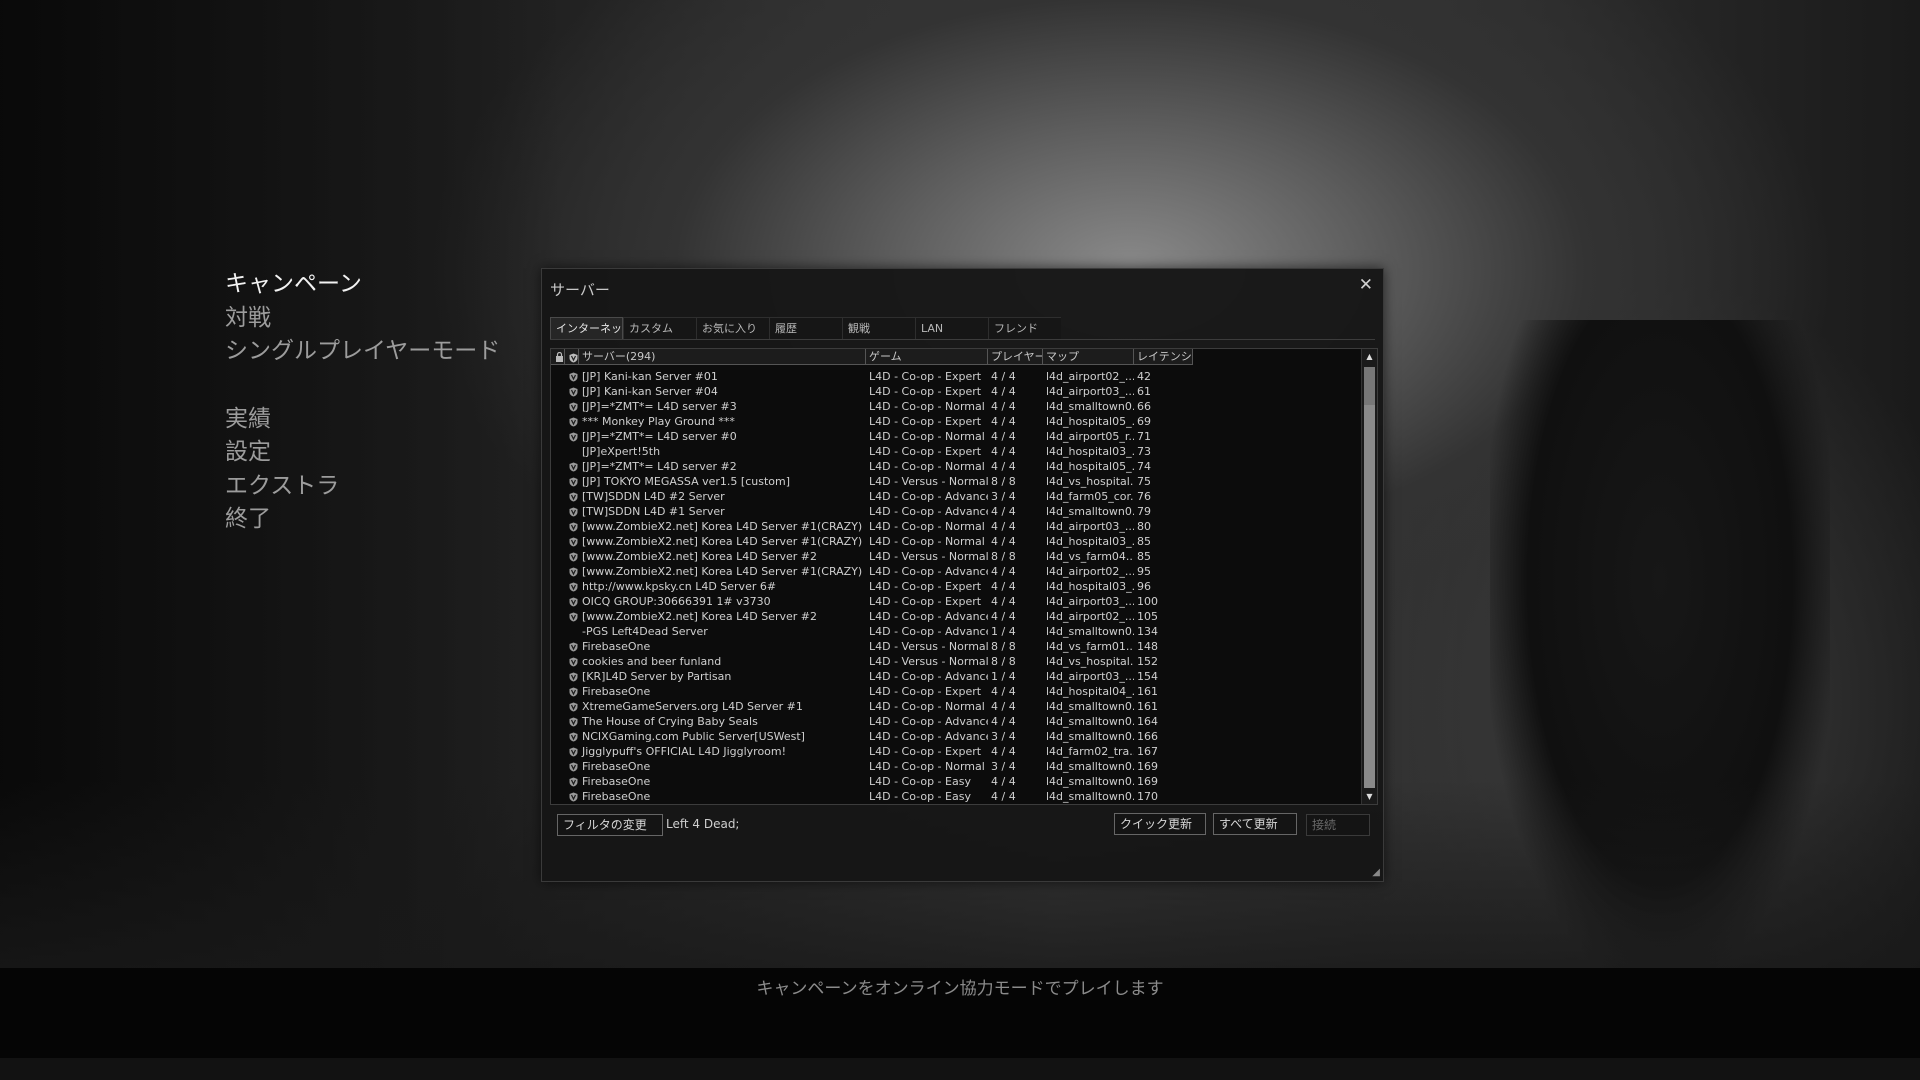 This screenshot has width=1920, height=1080. What do you see at coordinates (1160, 824) in the screenshot?
I see `quick-refresh-button: クイック更新` at bounding box center [1160, 824].